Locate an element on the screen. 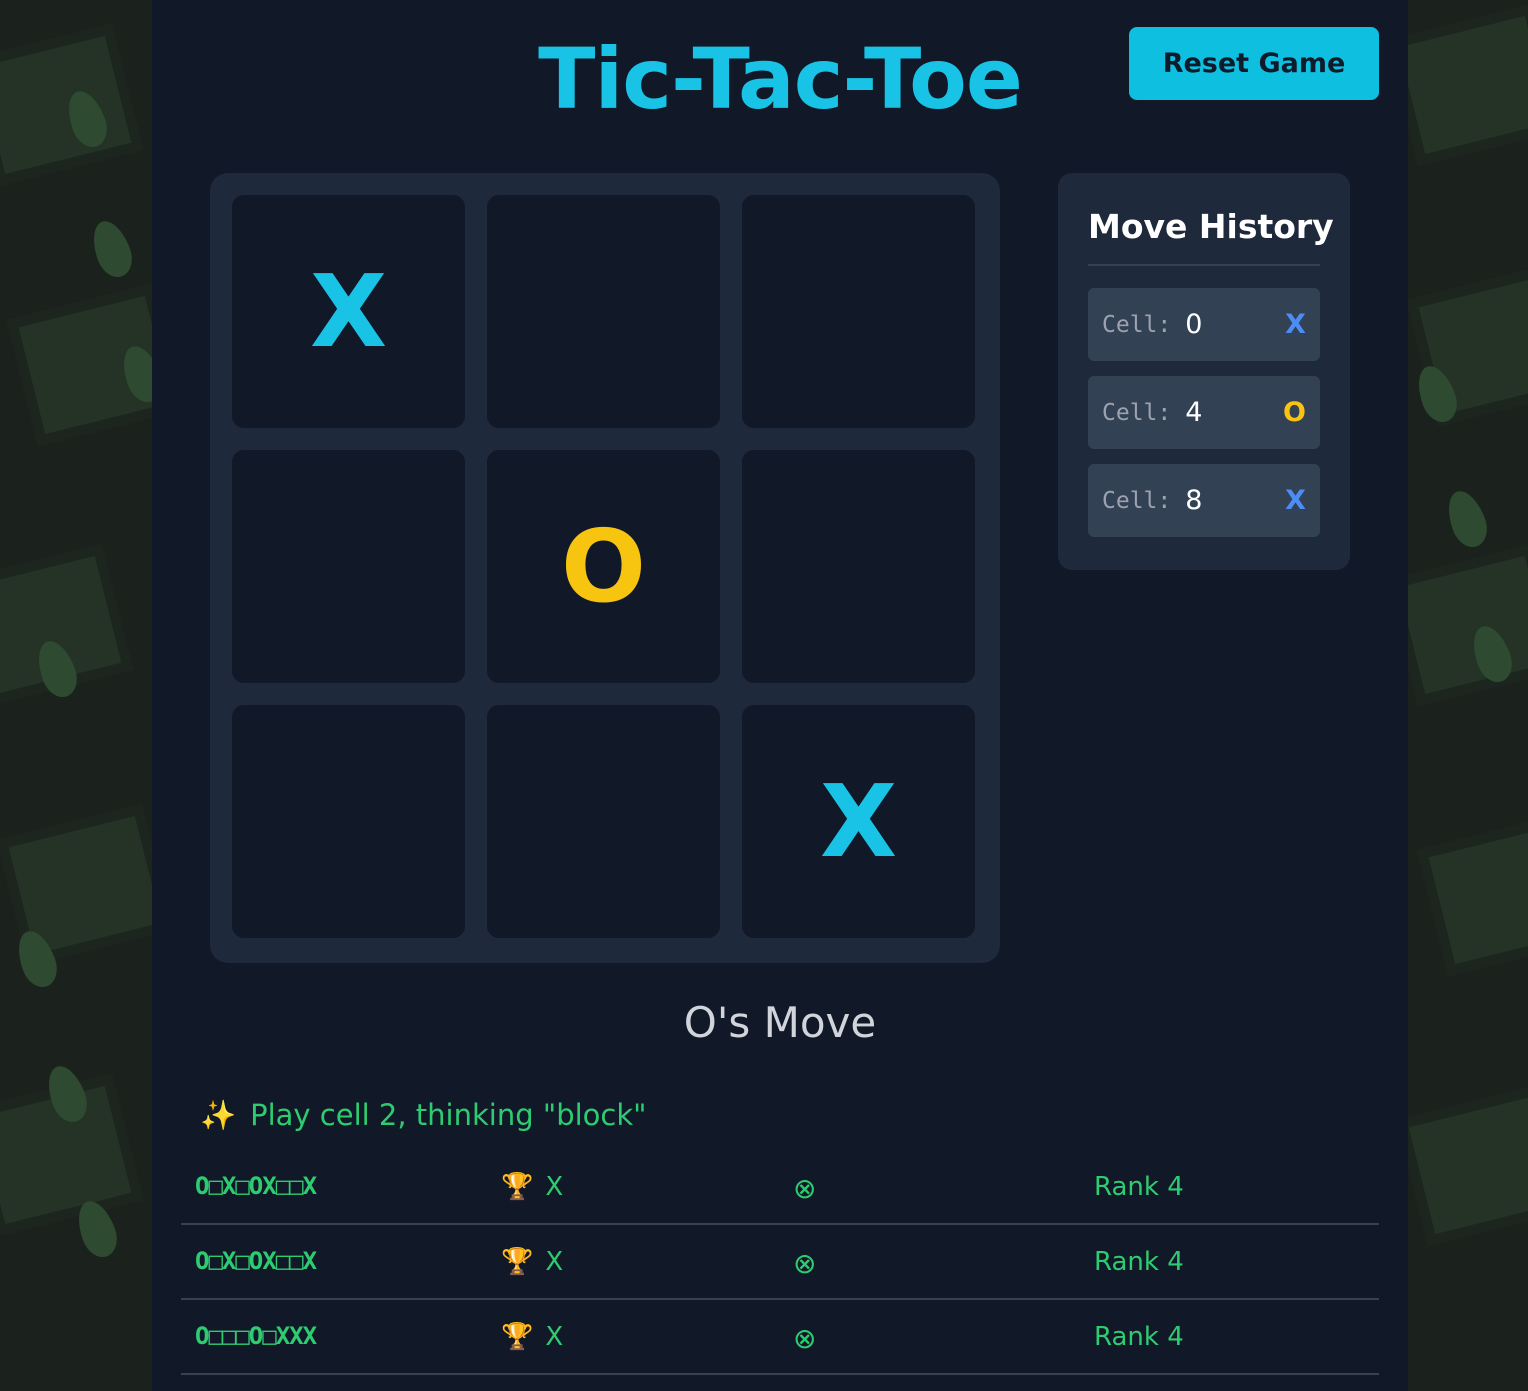 The image size is (1528, 1391). history-item-cell: 4 is located at coordinates (1194, 412).